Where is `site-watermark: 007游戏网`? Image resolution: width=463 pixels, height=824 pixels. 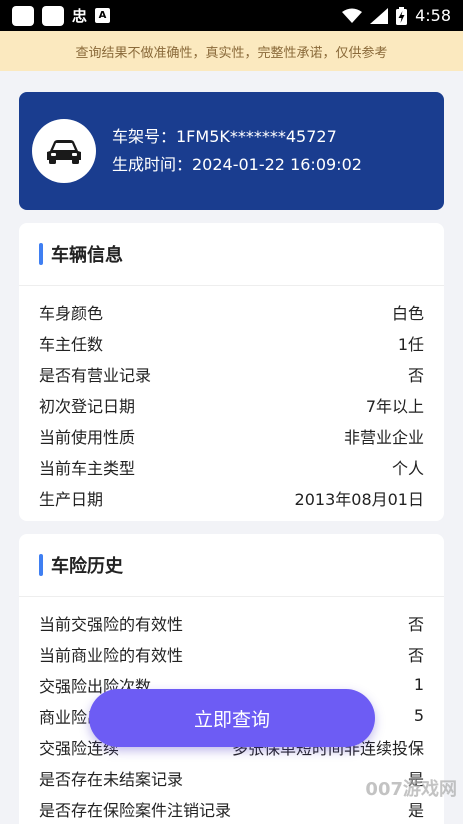 site-watermark: 007游戏网 is located at coordinates (411, 789).